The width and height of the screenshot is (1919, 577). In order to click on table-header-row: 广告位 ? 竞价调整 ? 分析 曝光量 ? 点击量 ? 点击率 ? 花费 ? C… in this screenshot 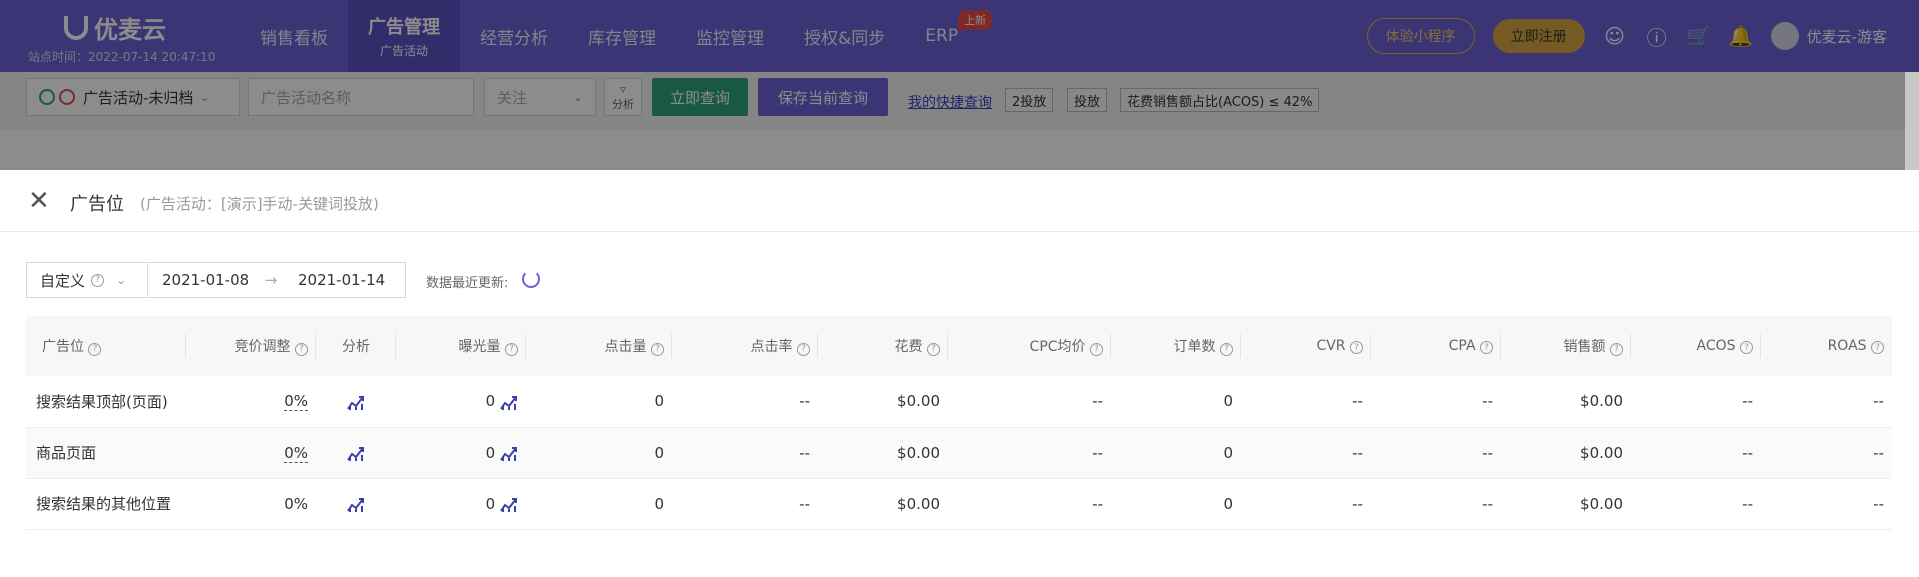, I will do `click(959, 346)`.